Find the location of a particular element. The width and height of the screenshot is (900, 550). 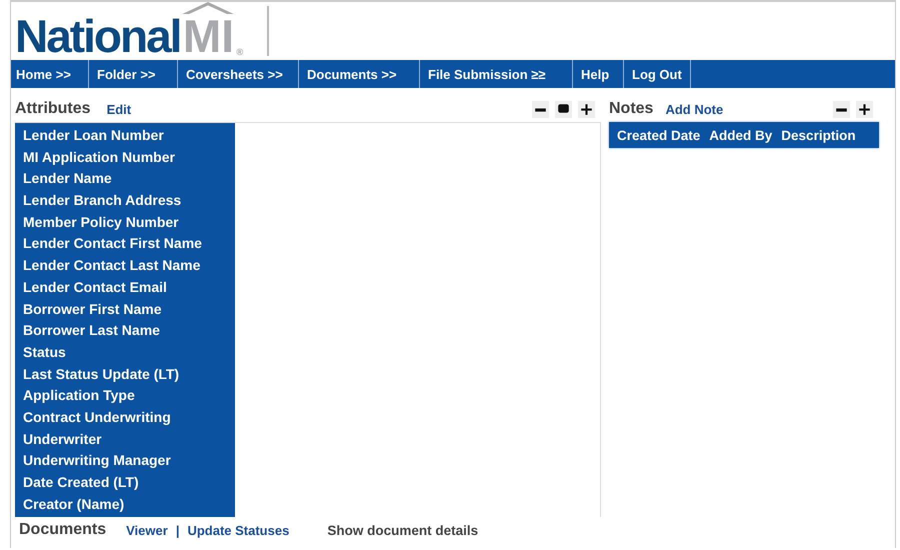

update-statuses-link: Update Statuses is located at coordinates (238, 530).